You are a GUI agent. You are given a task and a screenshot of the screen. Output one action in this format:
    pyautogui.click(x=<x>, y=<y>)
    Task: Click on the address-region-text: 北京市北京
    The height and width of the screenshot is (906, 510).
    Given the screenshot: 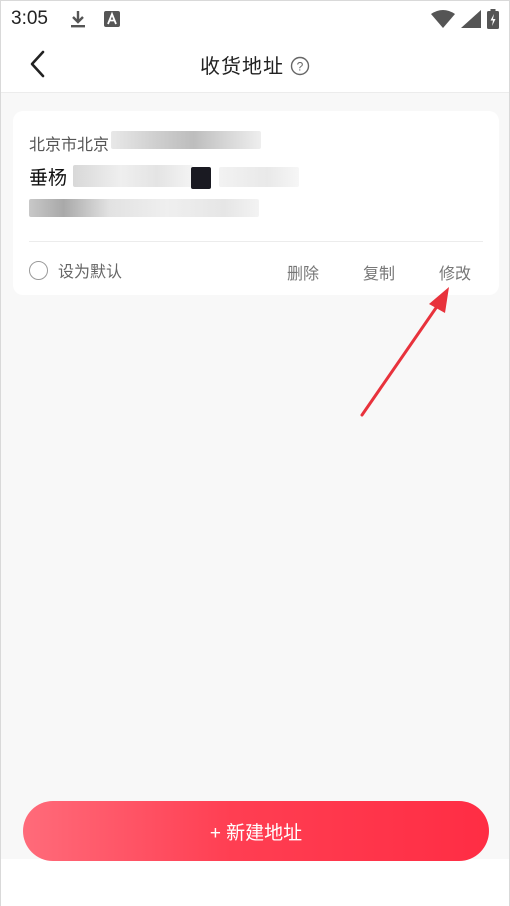 What is the action you would take?
    pyautogui.click(x=69, y=145)
    